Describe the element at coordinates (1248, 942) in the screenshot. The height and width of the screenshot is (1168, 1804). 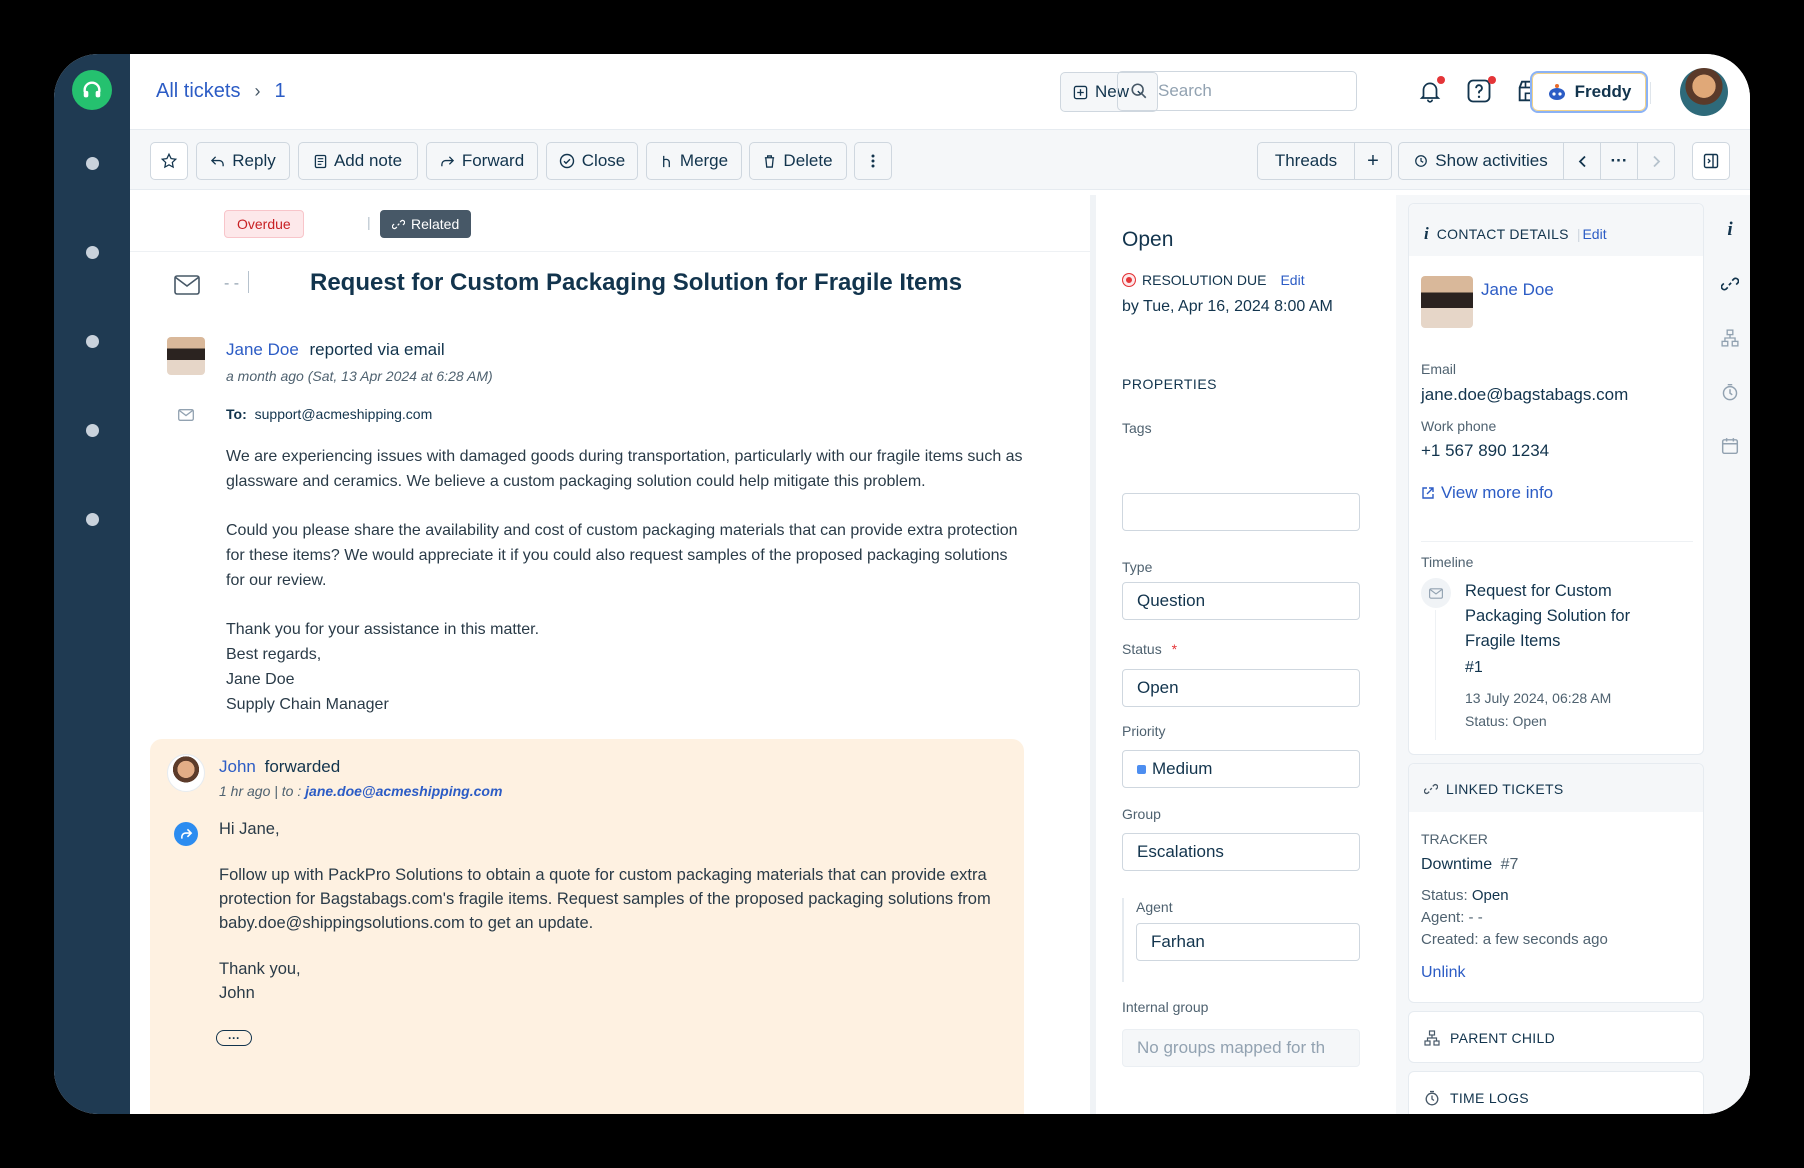
I see `agent-select: Farhan` at that location.